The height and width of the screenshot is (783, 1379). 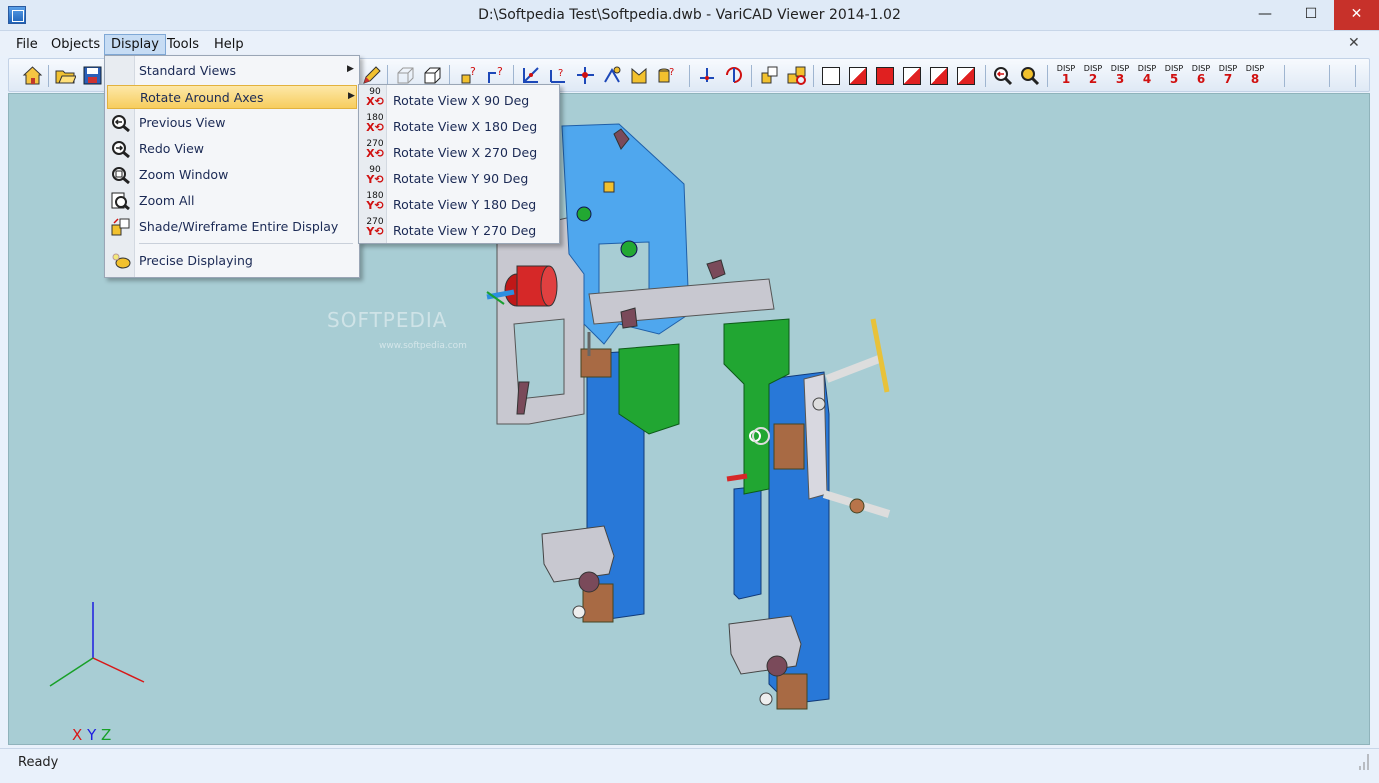 I want to click on menu-item-rotate-y-90: 90 Y⟲ Rotate View Y 90 Deg, so click(x=459, y=178).